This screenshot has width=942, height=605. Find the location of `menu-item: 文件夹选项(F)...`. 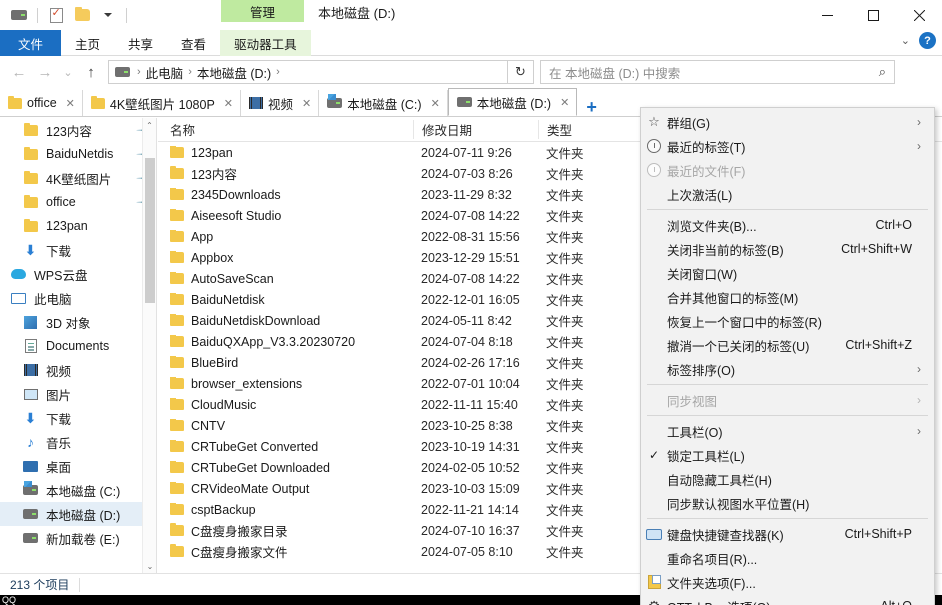

menu-item: 文件夹选项(F)... is located at coordinates (787, 582).